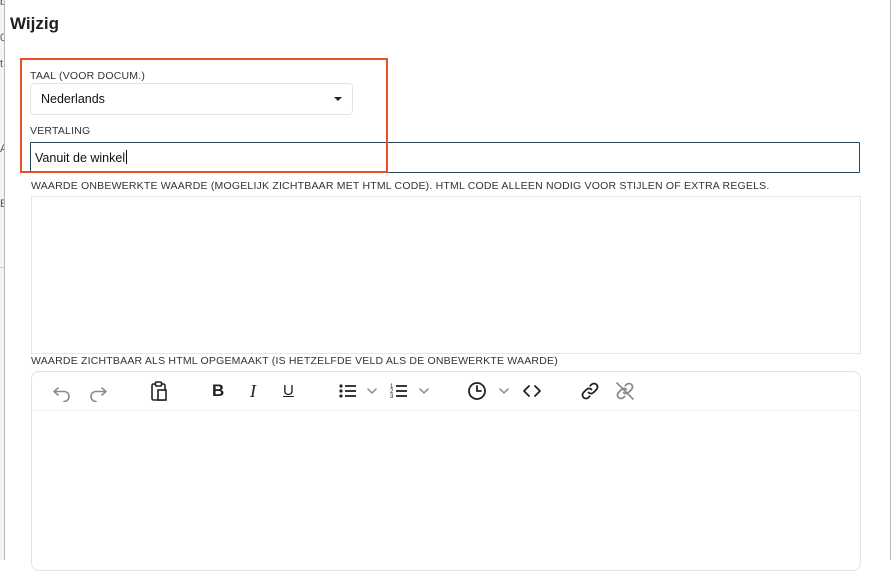 This screenshot has width=892, height=571. I want to click on svg-text: 3, so click(392, 397).